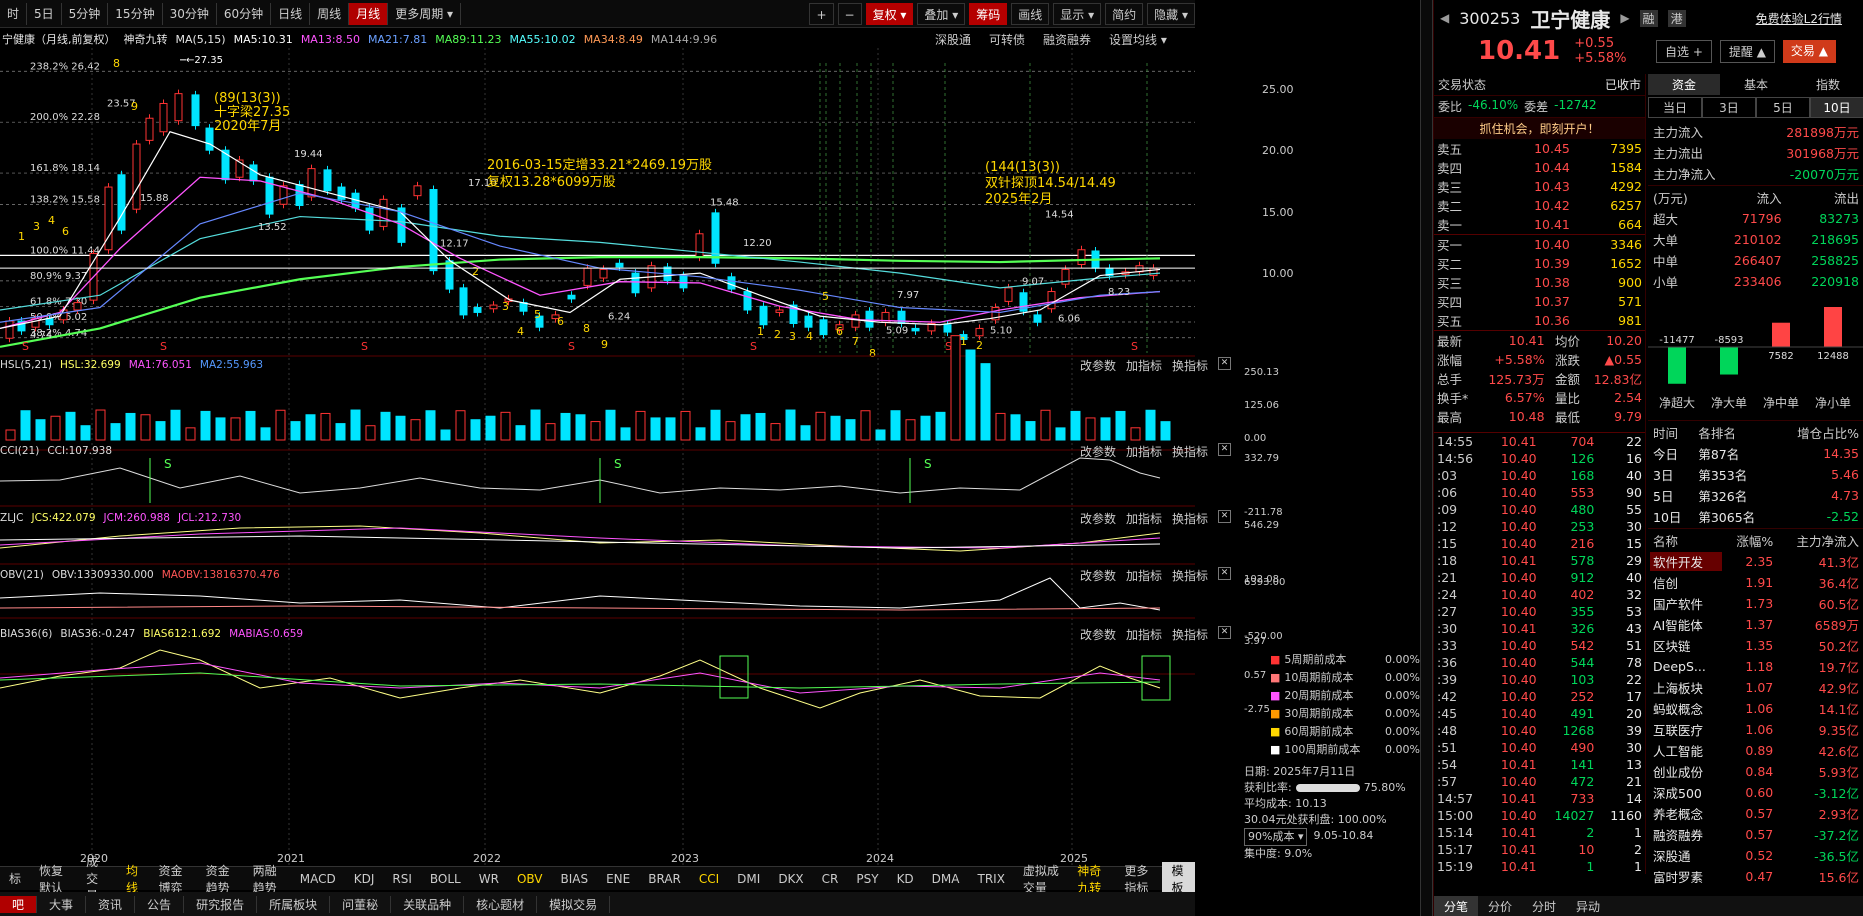 The width and height of the screenshot is (1863, 916). What do you see at coordinates (1444, 18) in the screenshot?
I see `prev-stock-icon: ◀` at bounding box center [1444, 18].